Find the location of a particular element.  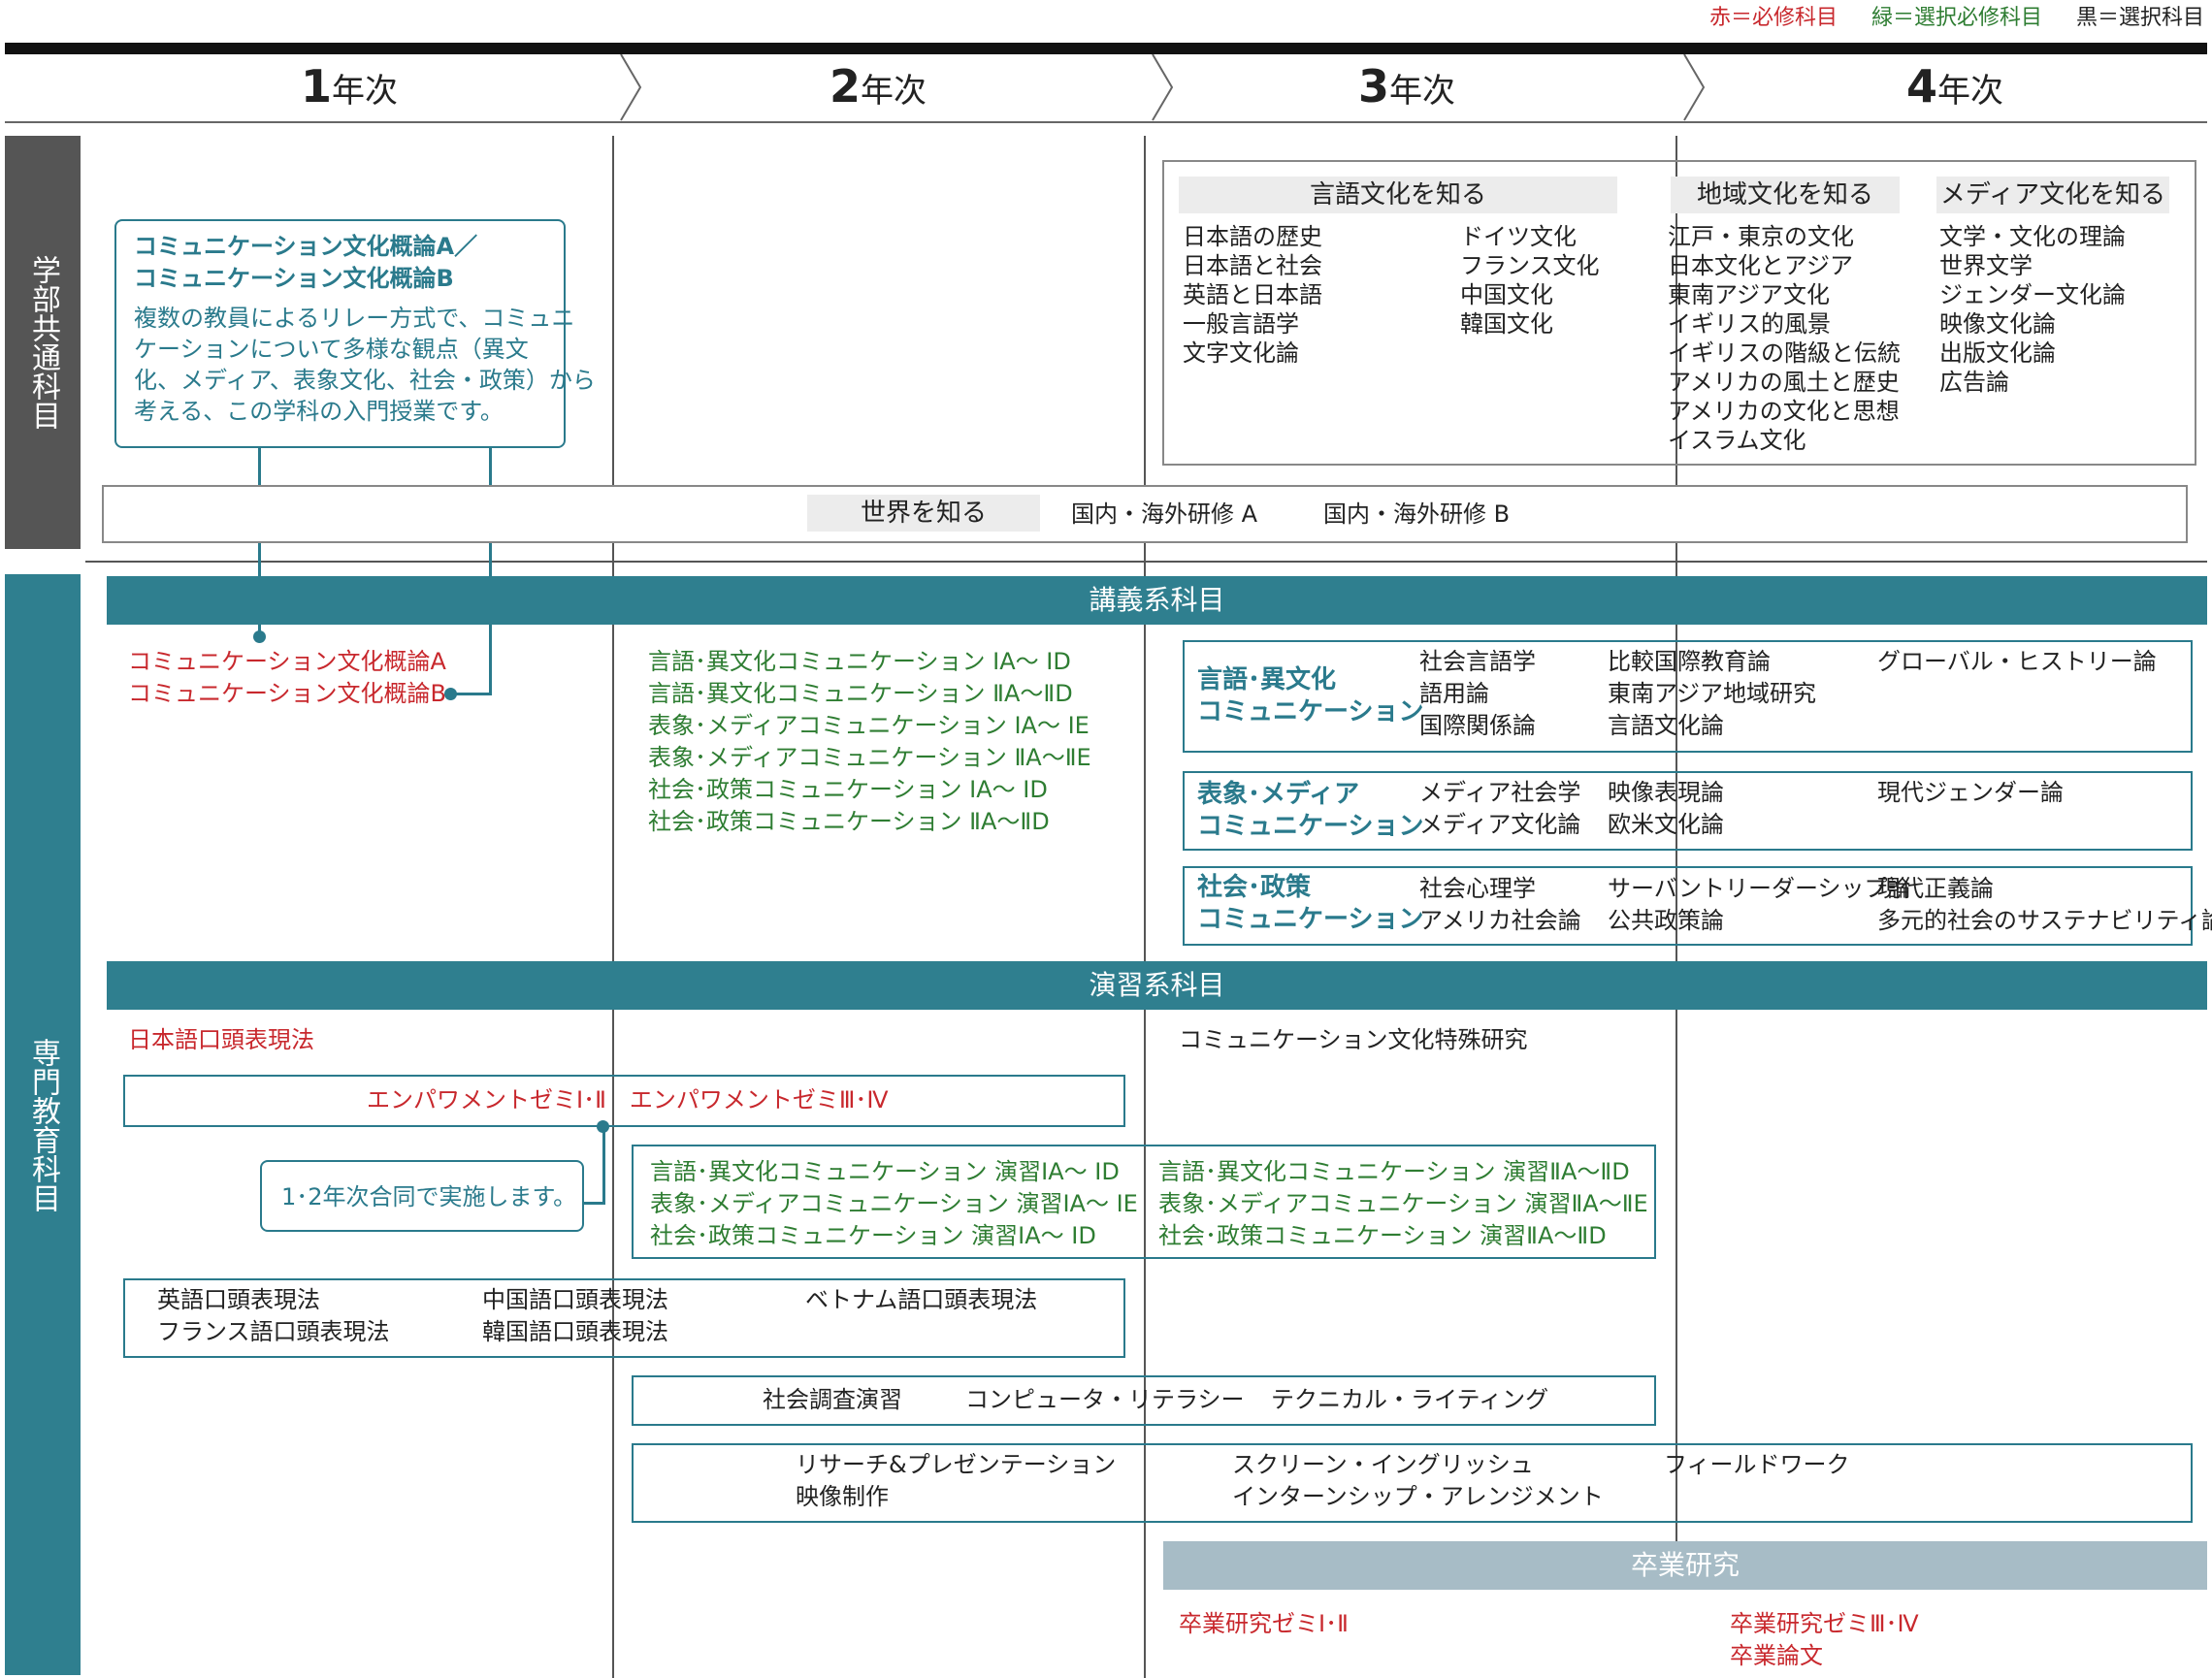

year-1: 1年次 is located at coordinates (349, 86).